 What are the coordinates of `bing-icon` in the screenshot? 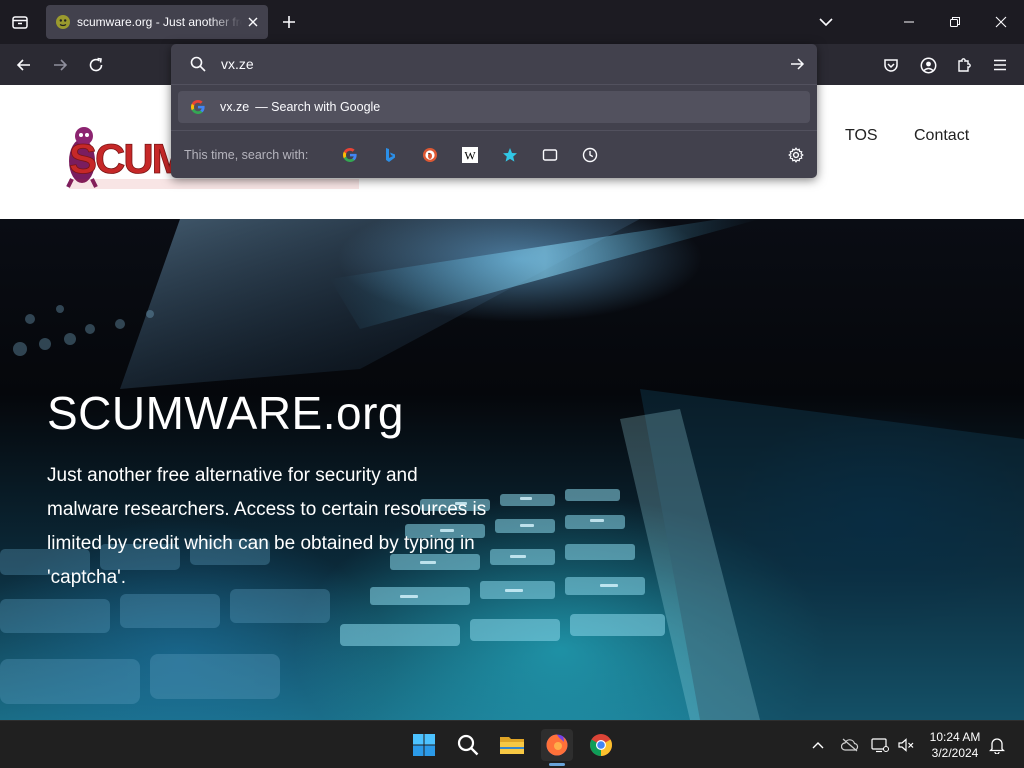 It's located at (390, 155).